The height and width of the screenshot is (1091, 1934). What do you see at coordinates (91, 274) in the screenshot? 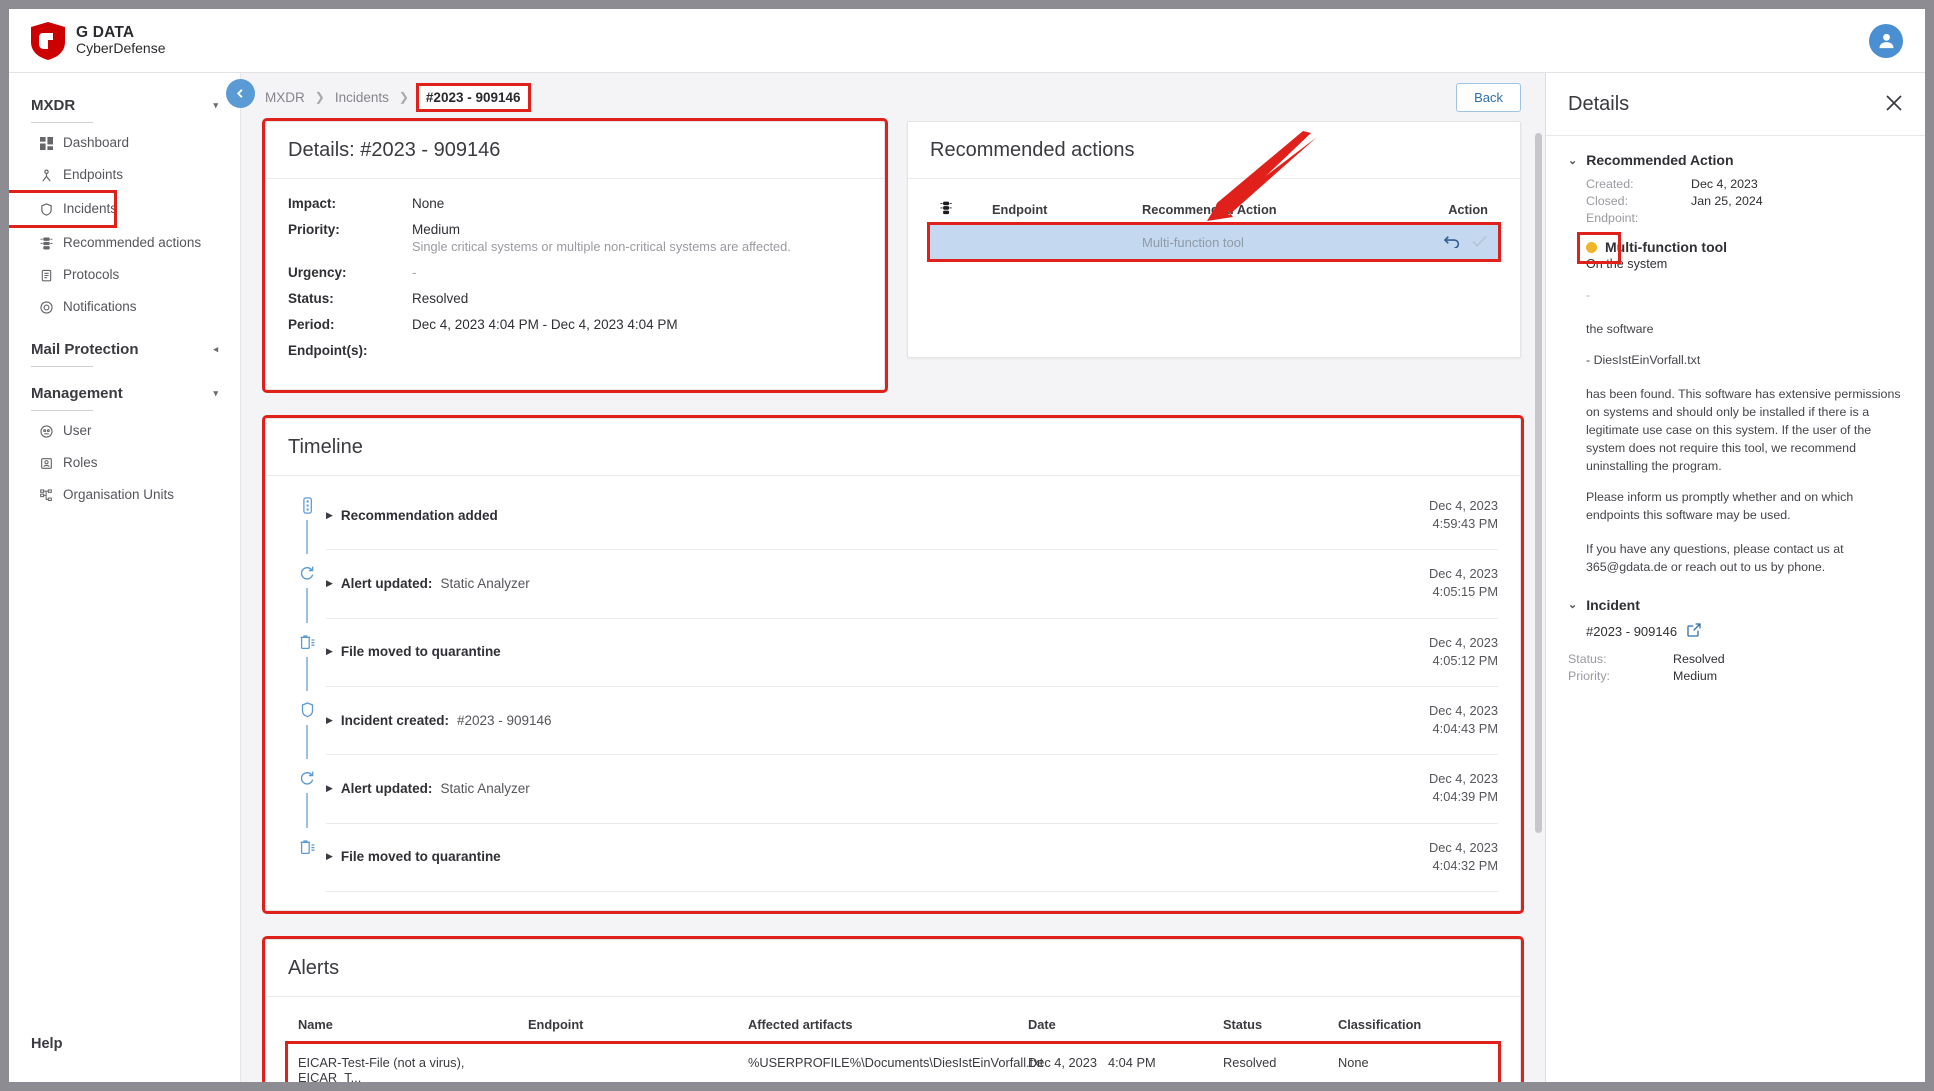
I see `sidebar-item-label: Protocols` at bounding box center [91, 274].